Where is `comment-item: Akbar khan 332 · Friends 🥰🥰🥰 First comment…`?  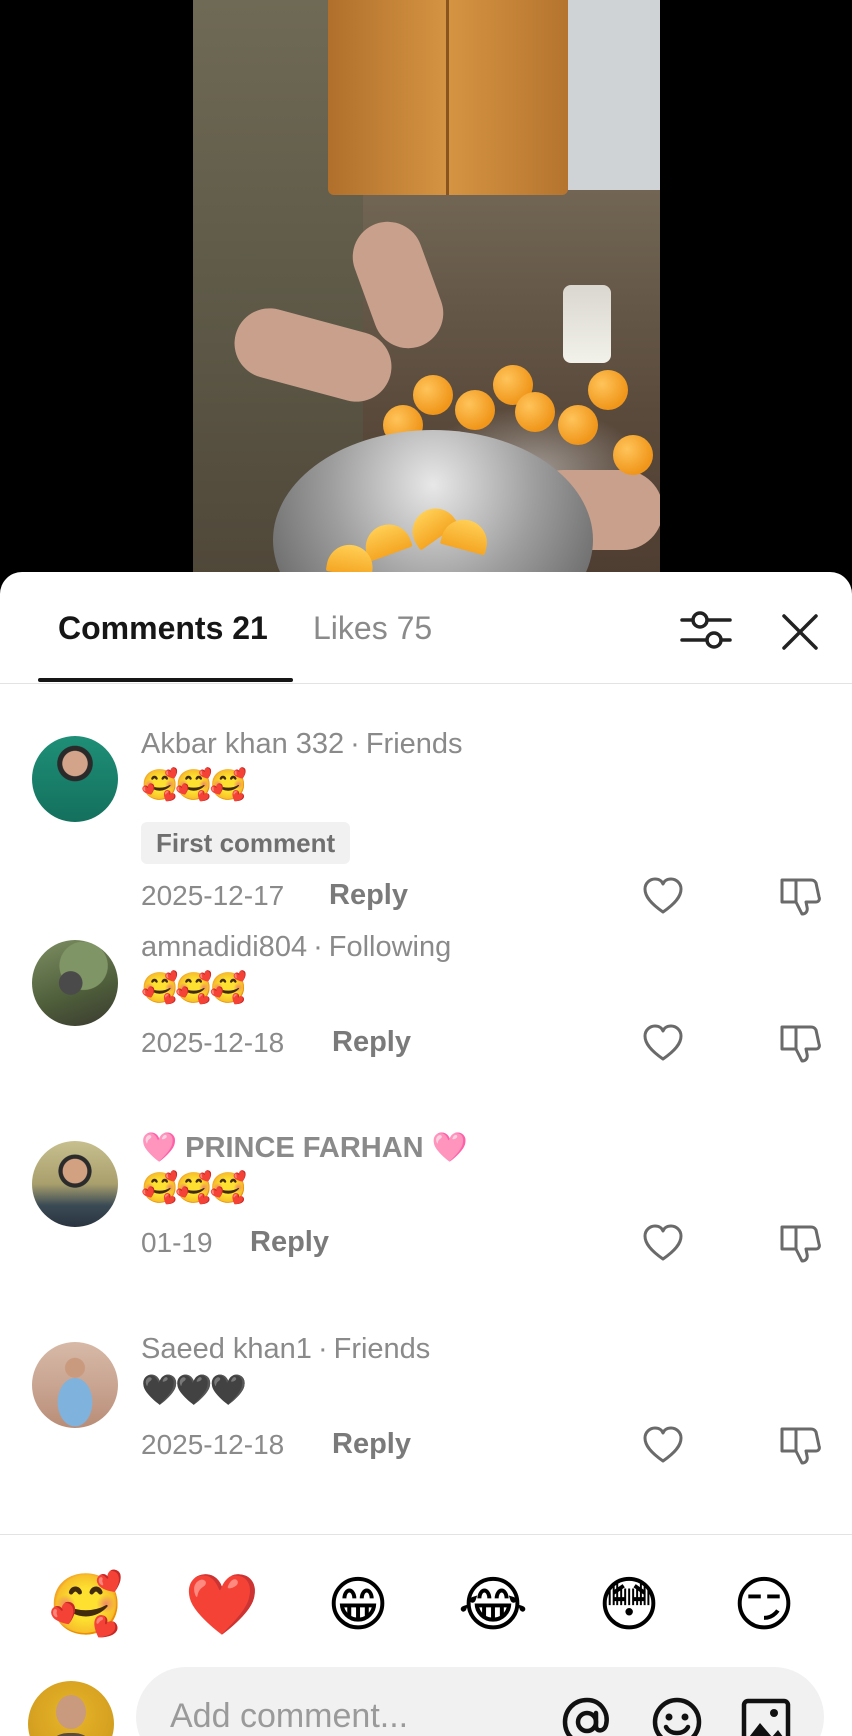 comment-item: Akbar khan 332 · Friends 🥰🥰🥰 First comment… is located at coordinates (426, 806).